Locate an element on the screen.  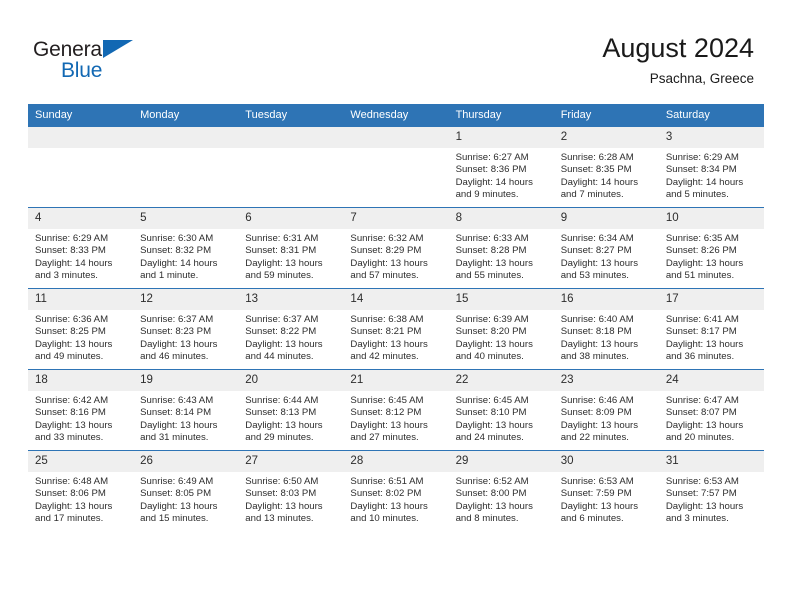
day-number: 22 is located at coordinates (501, 380).